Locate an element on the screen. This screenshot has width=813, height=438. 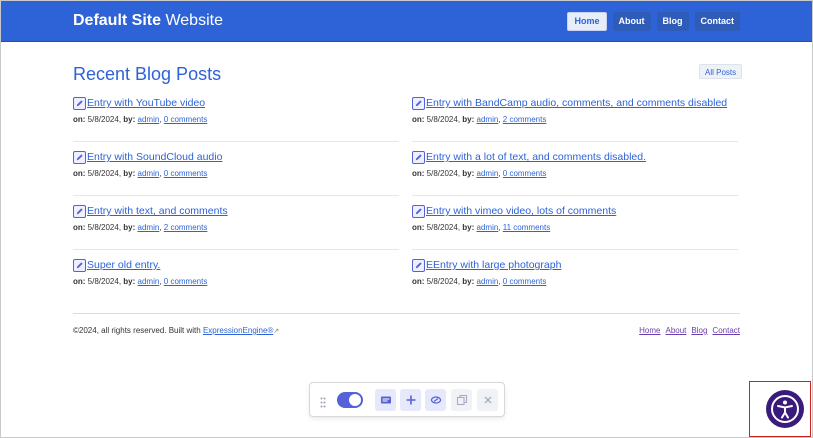
copy-button is located at coordinates (461, 400).